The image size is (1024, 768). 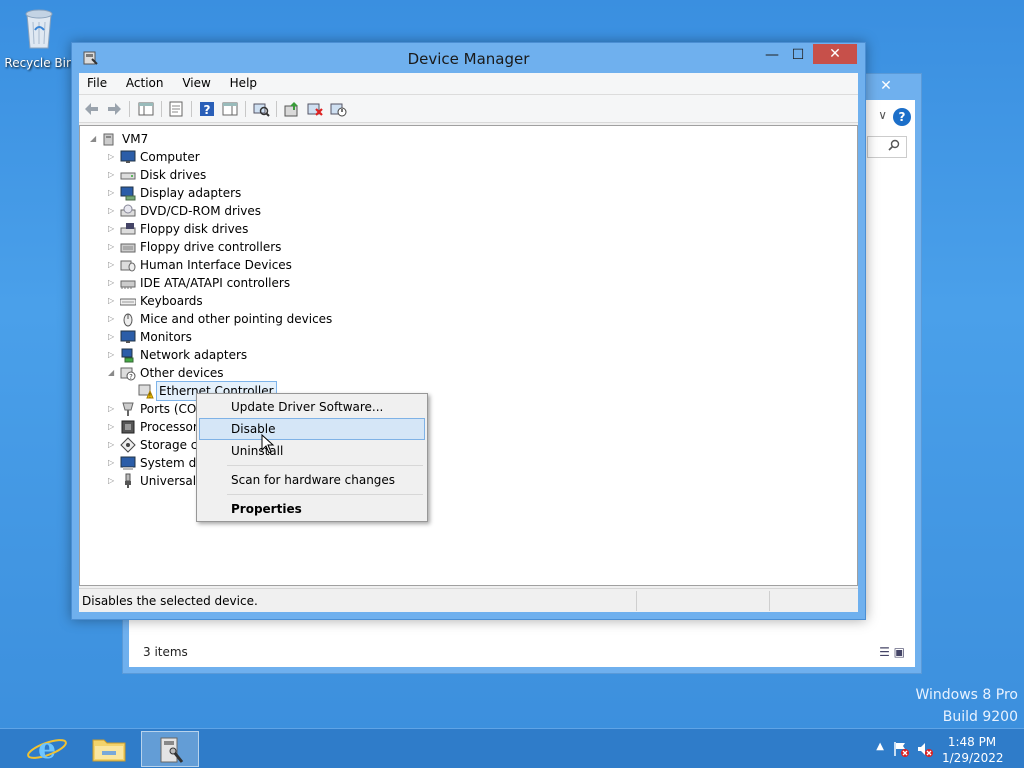 What do you see at coordinates (96, 81) in the screenshot?
I see `menu-file: File` at bounding box center [96, 81].